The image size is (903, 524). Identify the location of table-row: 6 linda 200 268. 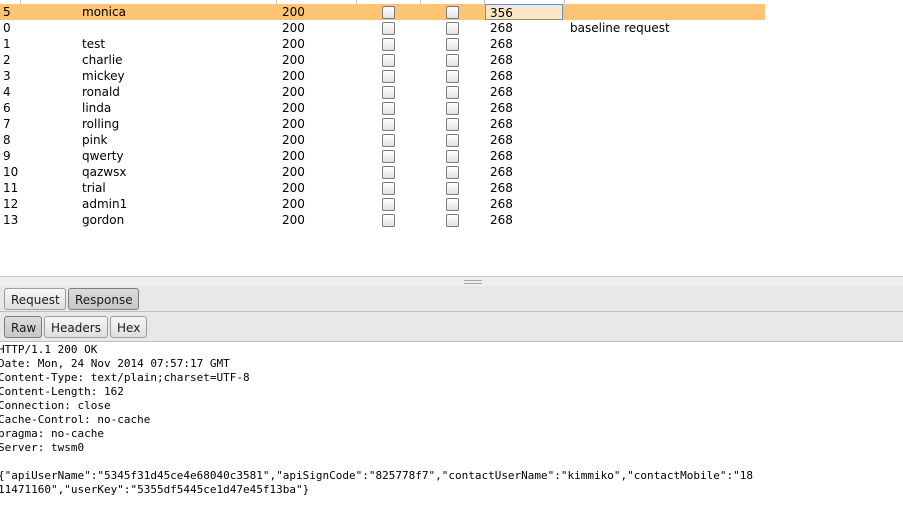
(382, 108).